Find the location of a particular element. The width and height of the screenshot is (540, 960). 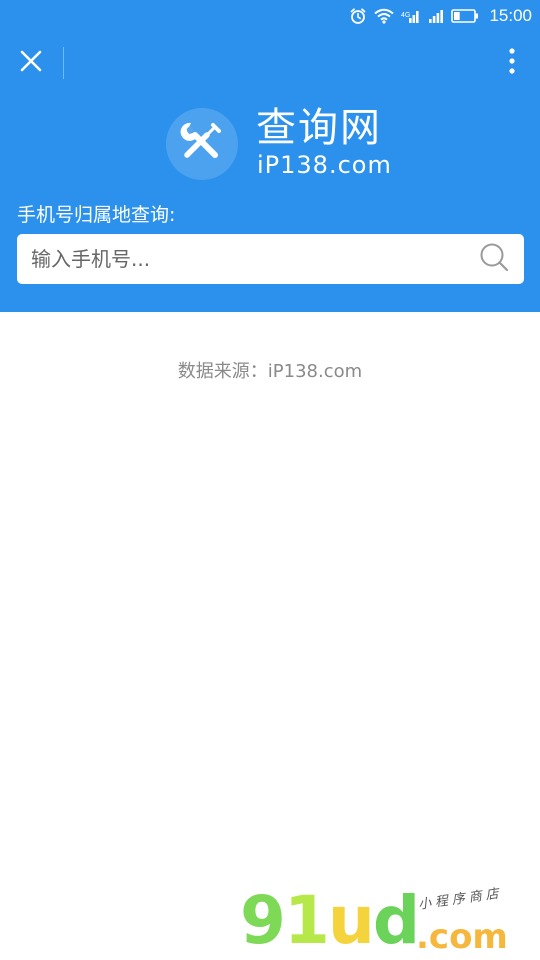

signal-icon is located at coordinates (436, 16).